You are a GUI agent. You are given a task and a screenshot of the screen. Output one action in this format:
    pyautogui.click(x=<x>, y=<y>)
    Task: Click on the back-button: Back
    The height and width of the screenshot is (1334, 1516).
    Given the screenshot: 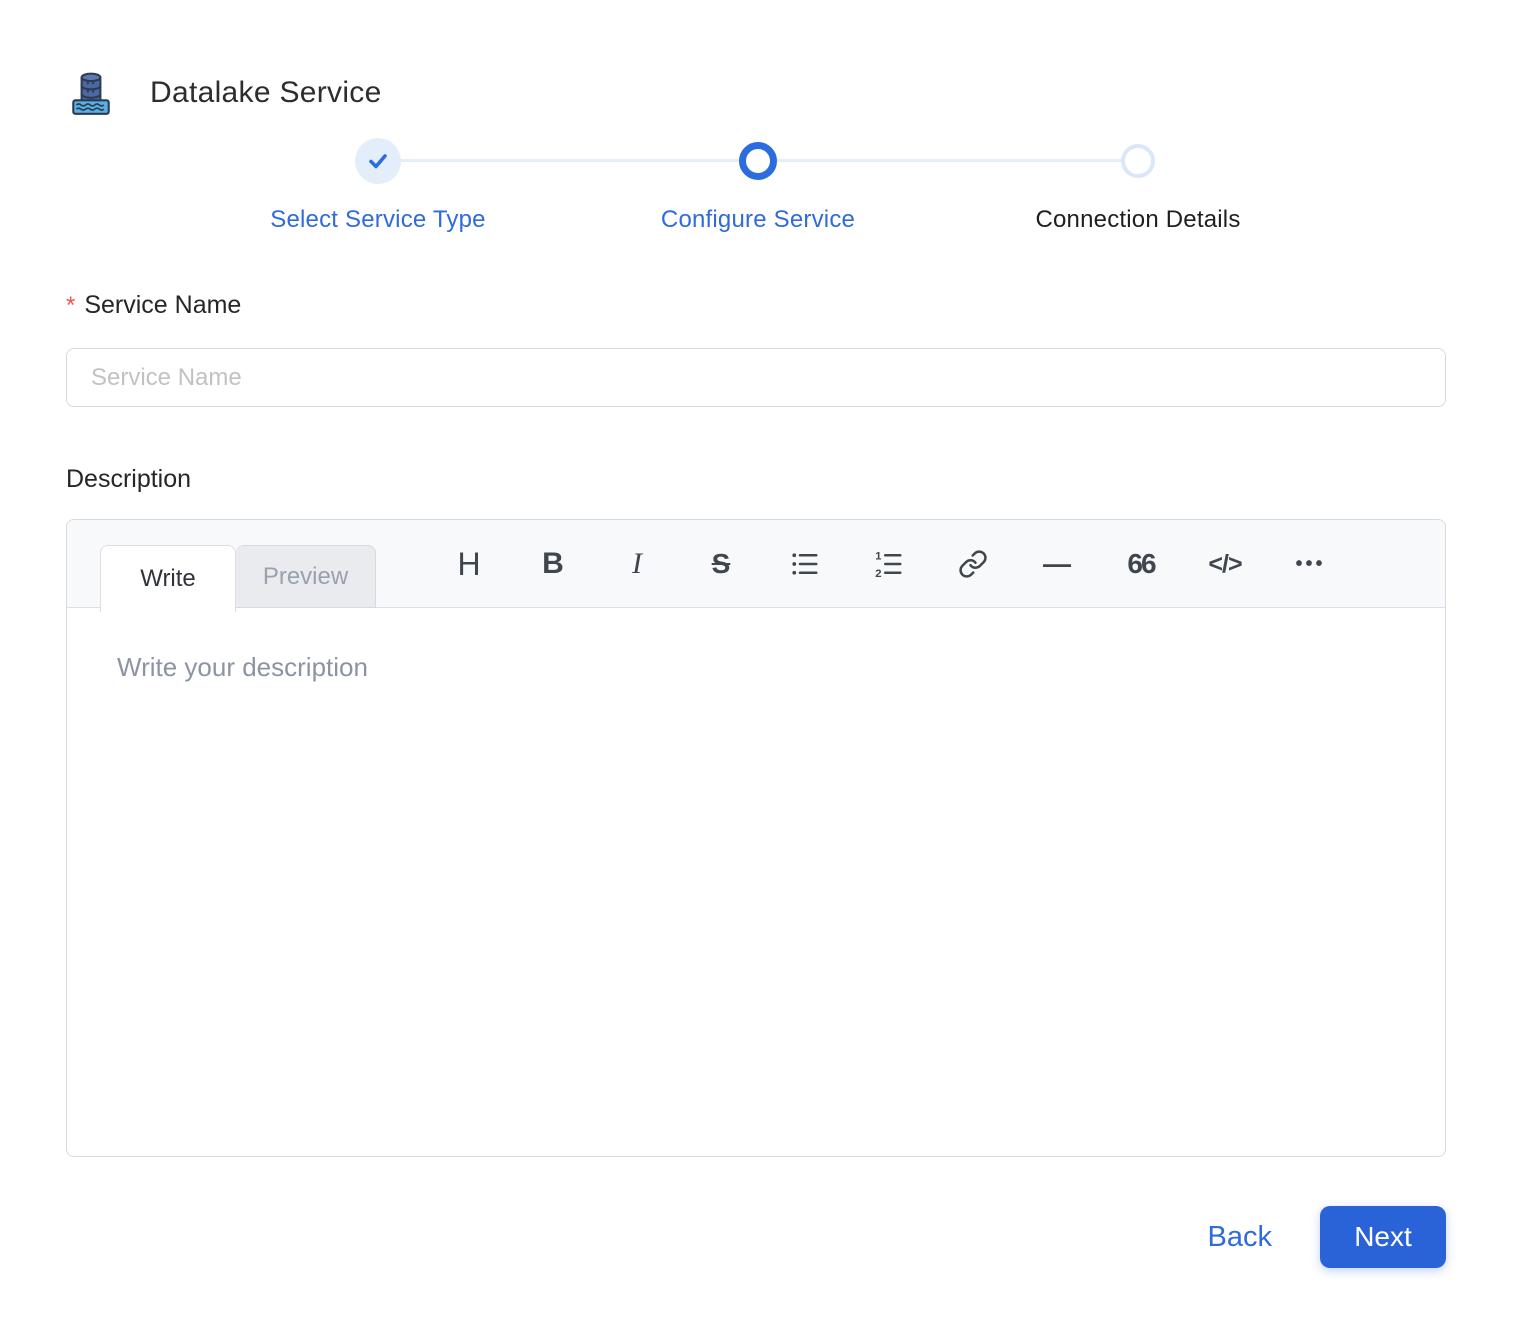 What is the action you would take?
    pyautogui.click(x=1240, y=1237)
    